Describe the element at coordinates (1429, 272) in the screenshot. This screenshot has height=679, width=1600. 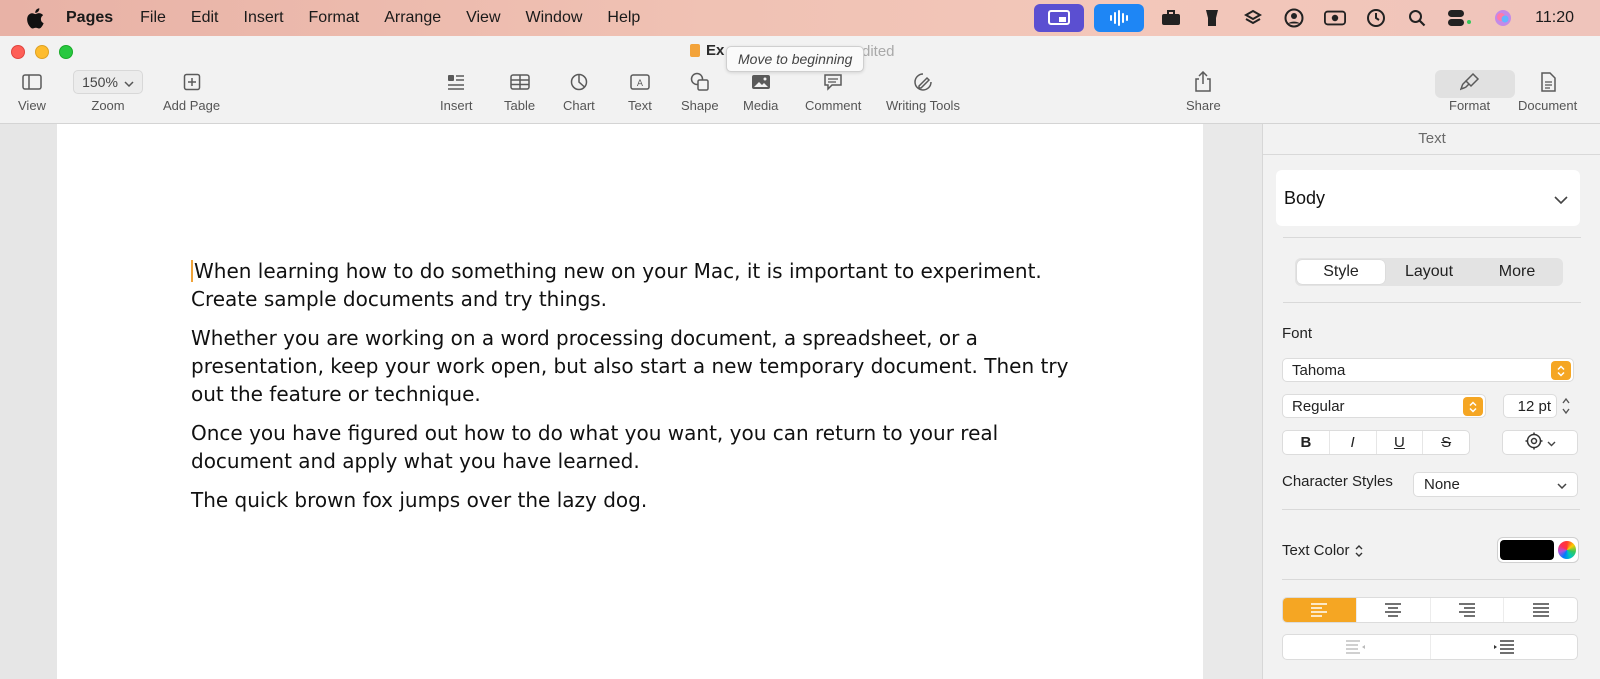
I see `tab-layout: Layout` at that location.